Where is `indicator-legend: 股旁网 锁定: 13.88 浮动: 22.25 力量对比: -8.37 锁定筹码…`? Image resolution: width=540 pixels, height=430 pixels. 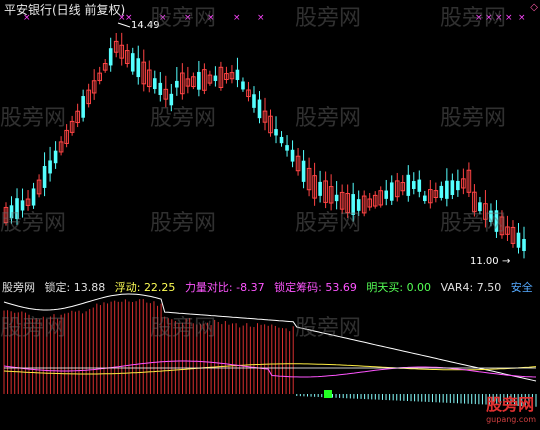
indicator-legend: 股旁网 锁定: 13.88 浮动: 22.25 力量对比: -8.37 锁定筹码… is located at coordinates (270, 287).